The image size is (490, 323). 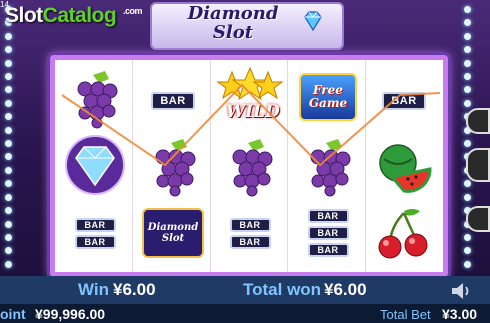 I want to click on point-label: oint, so click(x=13, y=314).